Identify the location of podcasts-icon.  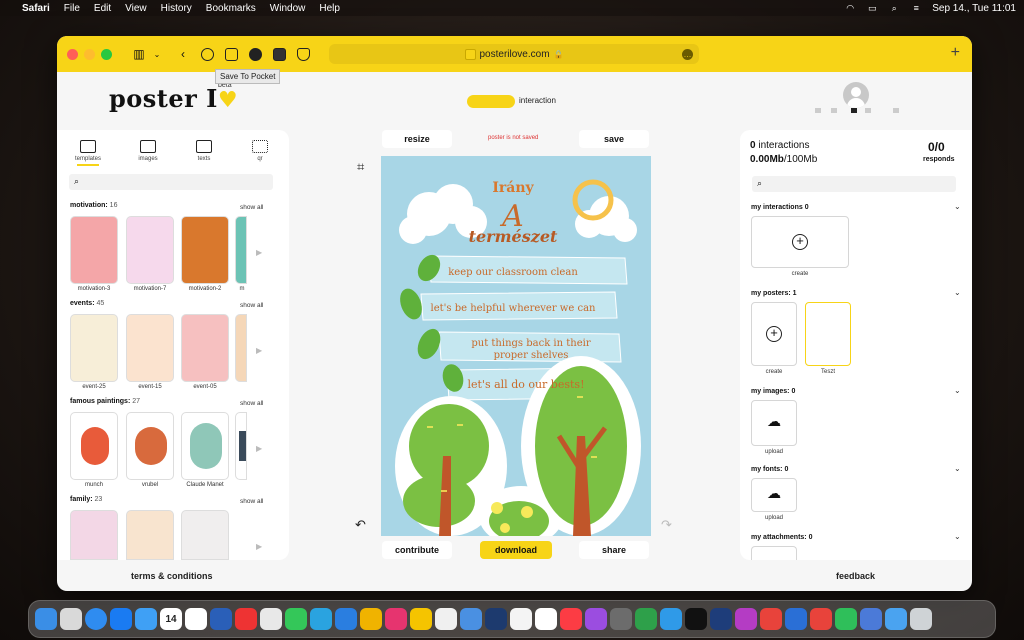
(596, 619).